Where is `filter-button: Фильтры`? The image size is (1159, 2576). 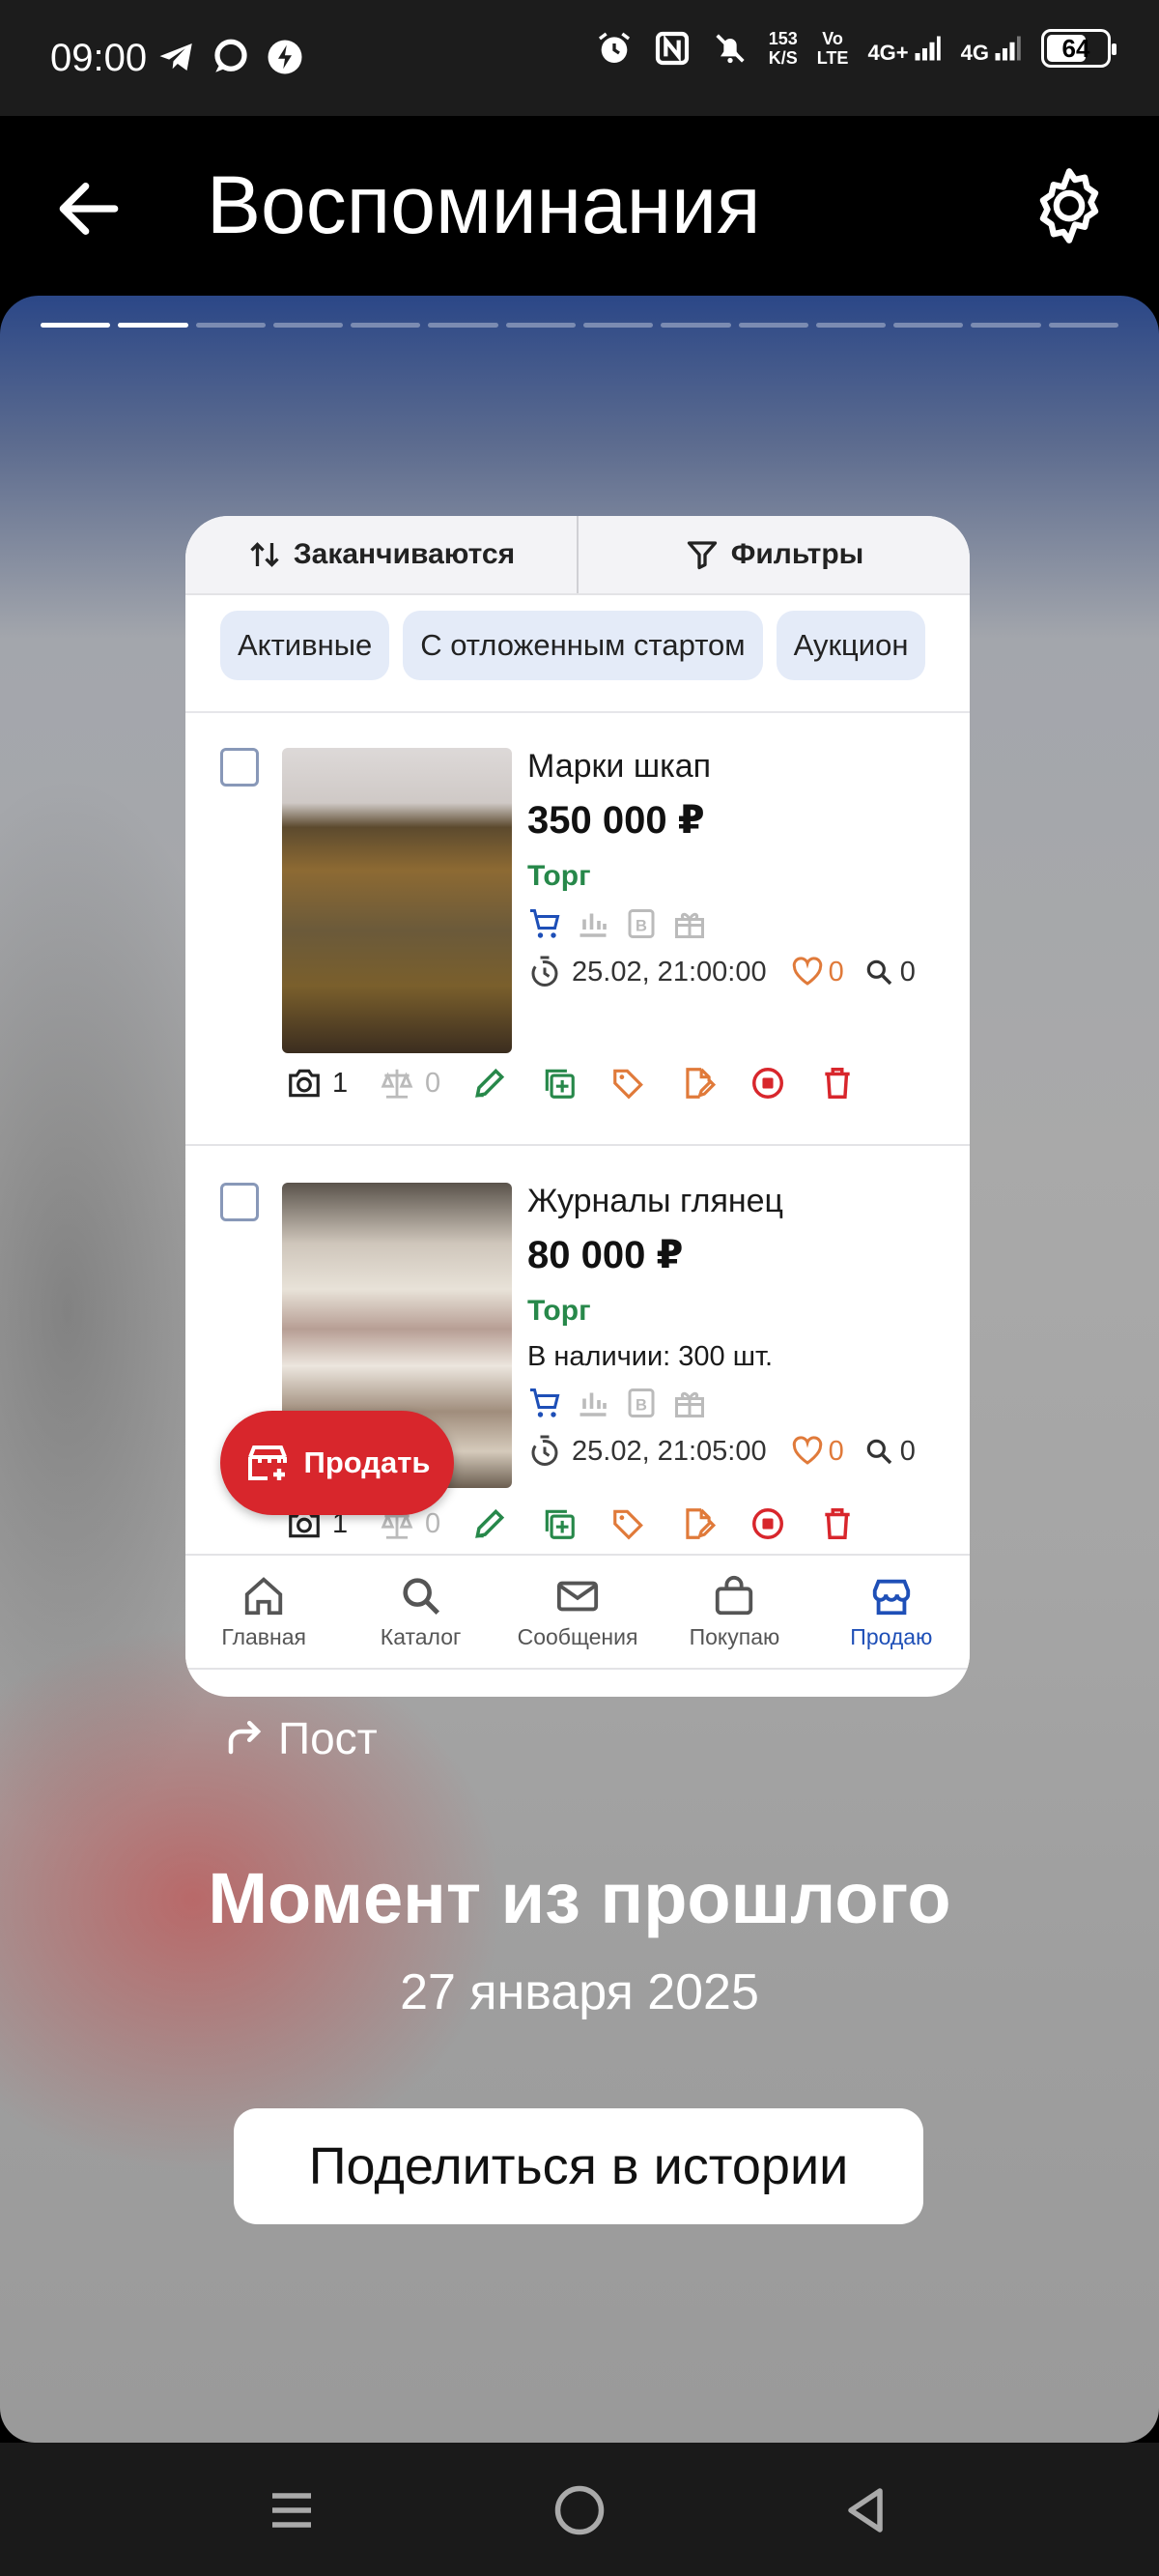
filter-button: Фильтры is located at coordinates (773, 555).